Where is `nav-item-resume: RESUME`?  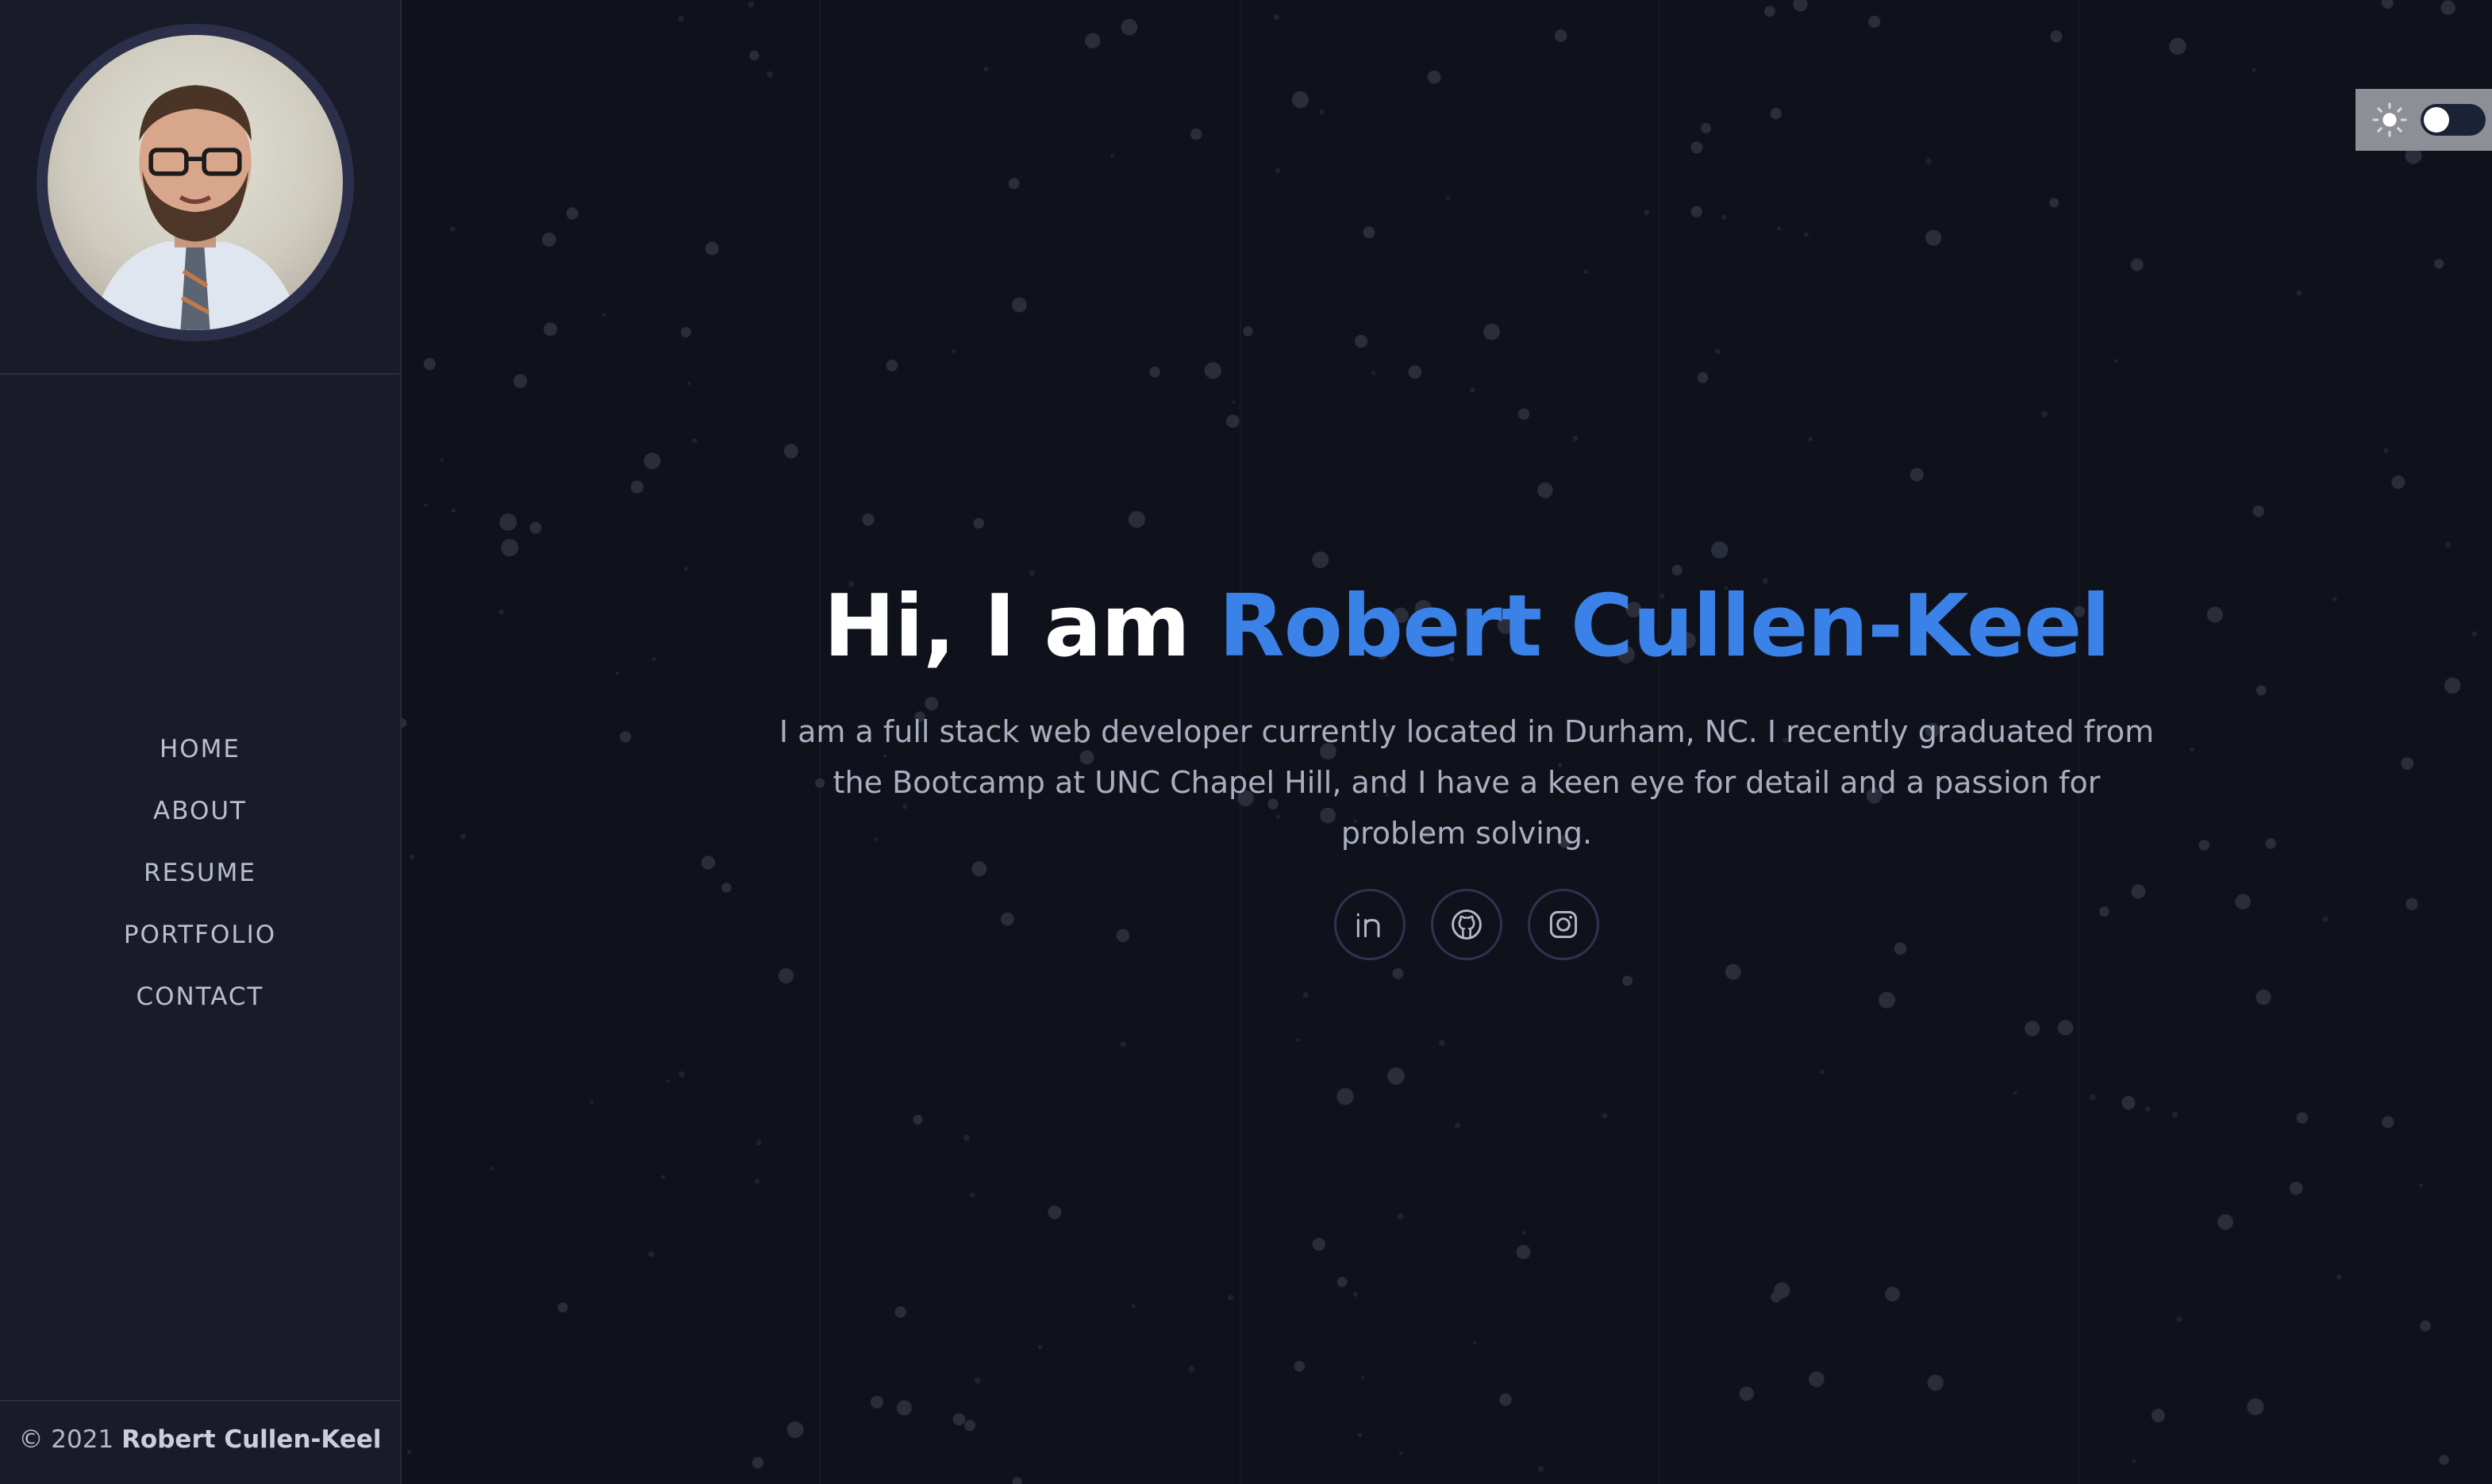
nav-item-resume: RESUME is located at coordinates (200, 881).